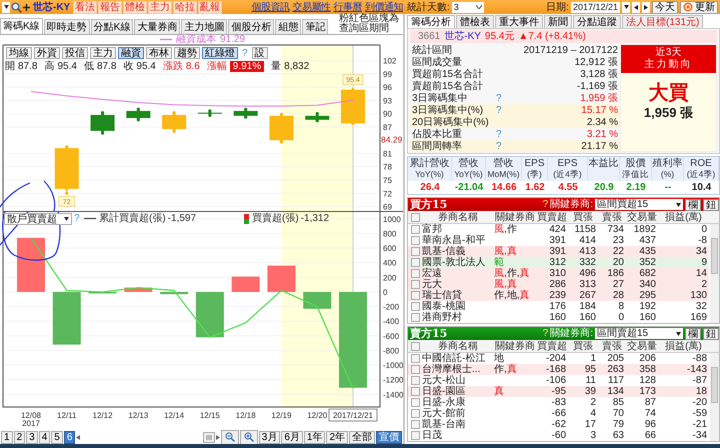 Image resolution: width=720 pixels, height=448 pixels. What do you see at coordinates (458, 217) in the screenshot?
I see `column-header: 券商名稱` at bounding box center [458, 217].